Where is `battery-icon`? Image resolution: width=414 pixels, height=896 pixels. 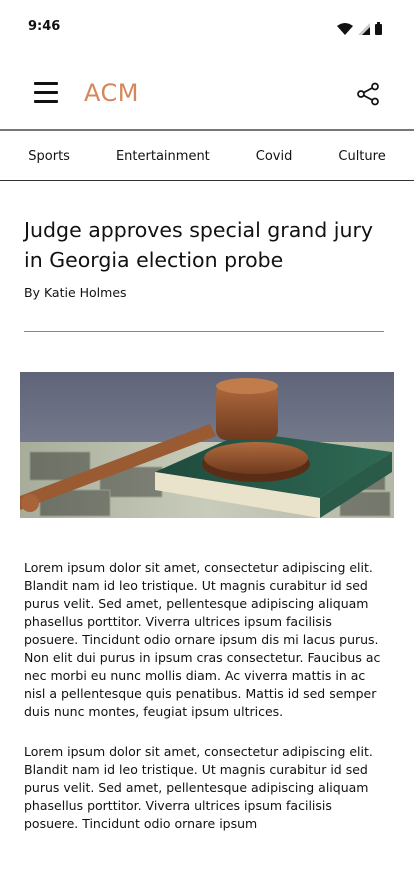
battery-icon is located at coordinates (378, 29).